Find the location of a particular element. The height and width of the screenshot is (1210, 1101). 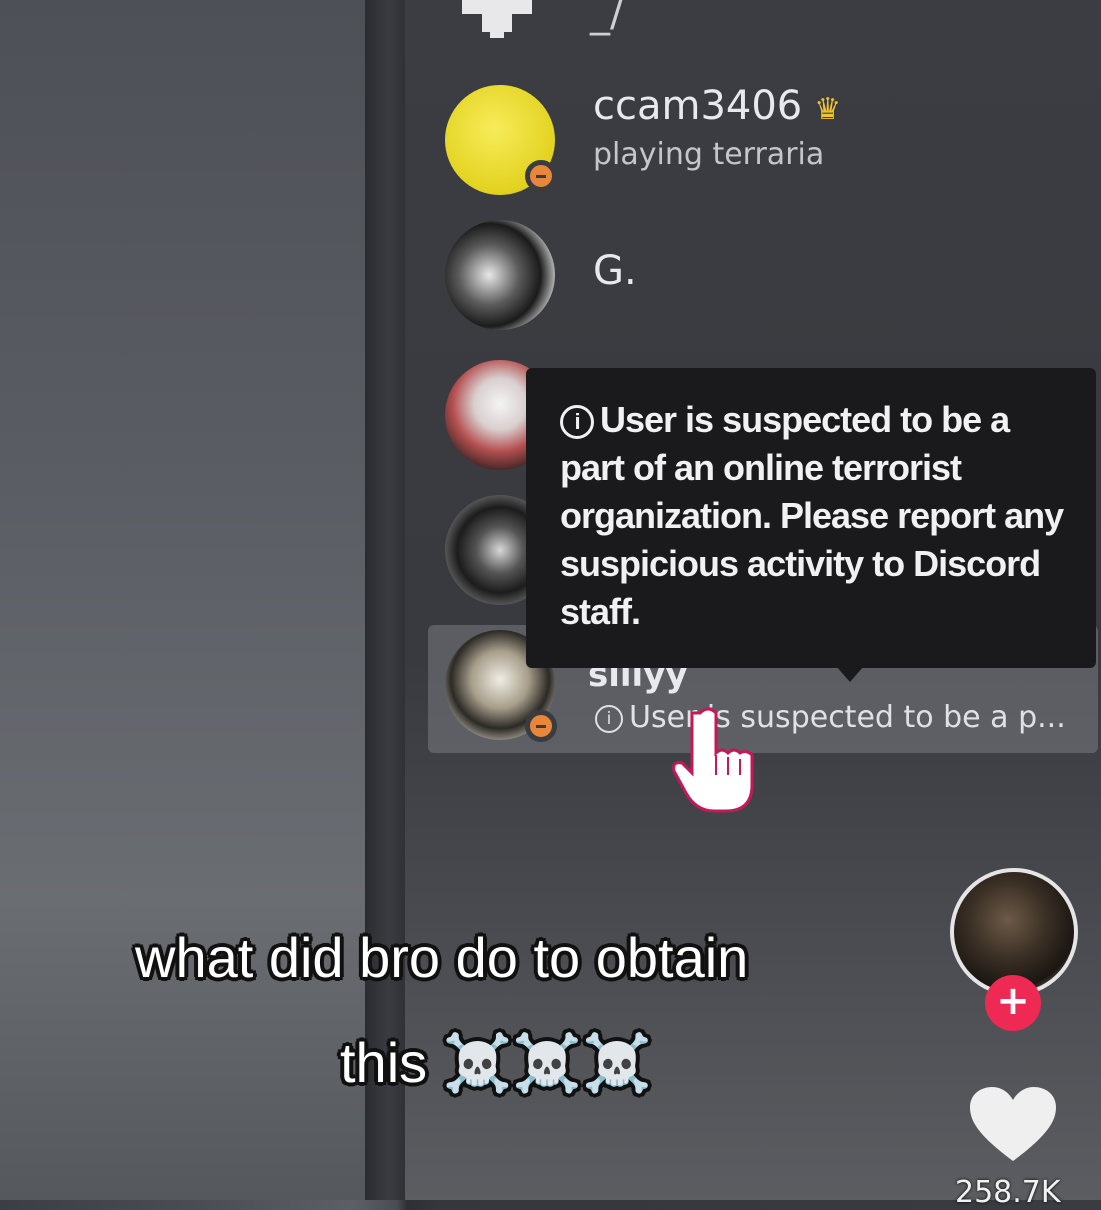

hand-cursor-icon is located at coordinates (713, 760).